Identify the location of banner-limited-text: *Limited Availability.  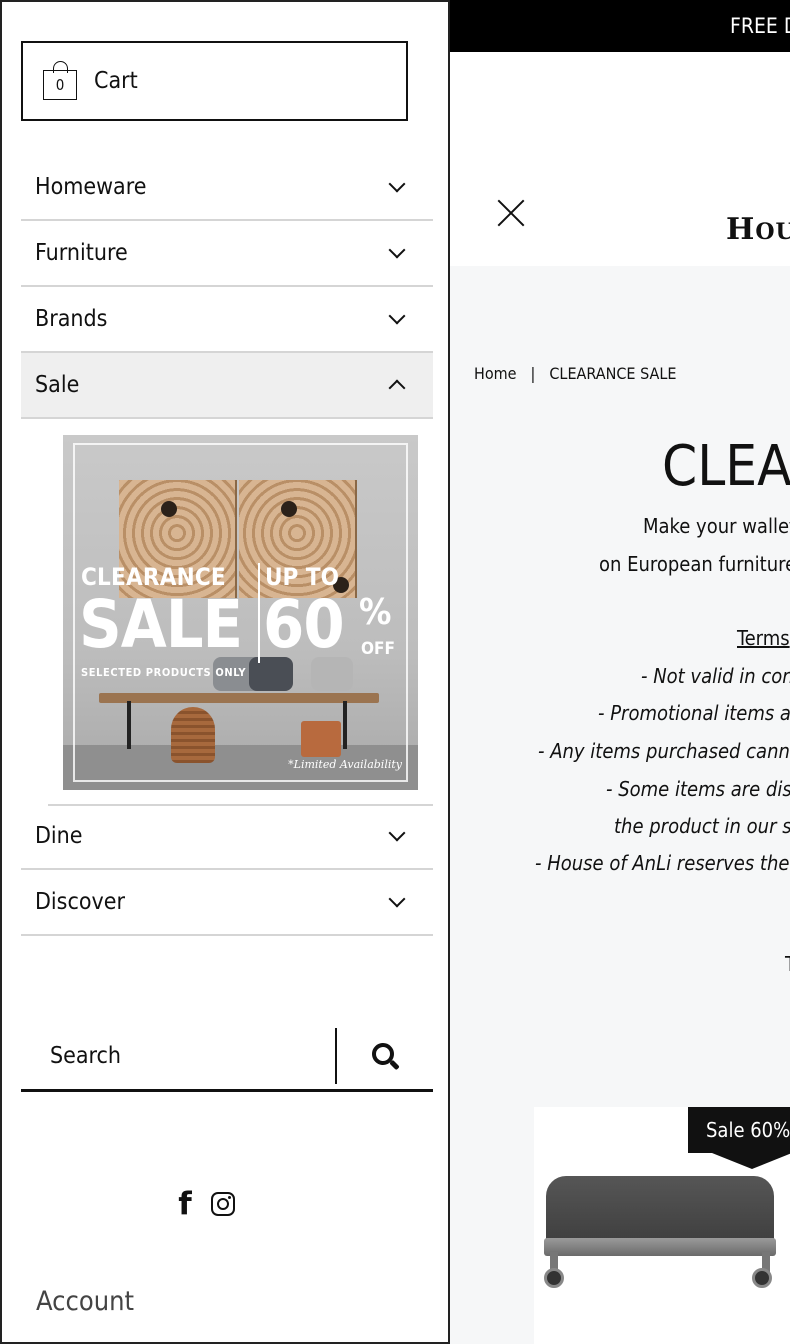
(345, 764).